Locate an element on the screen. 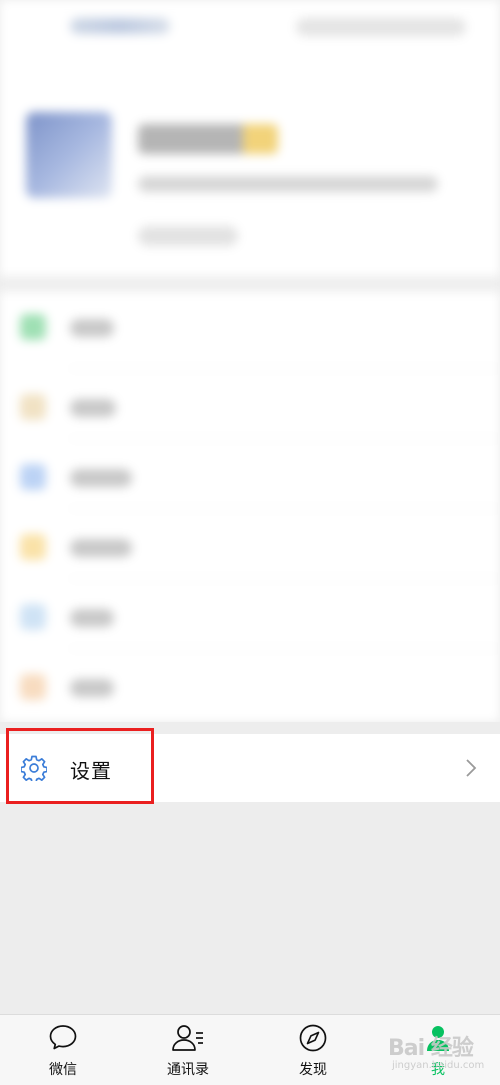 This screenshot has width=500, height=1085. favorites-icon is located at coordinates (33, 407).